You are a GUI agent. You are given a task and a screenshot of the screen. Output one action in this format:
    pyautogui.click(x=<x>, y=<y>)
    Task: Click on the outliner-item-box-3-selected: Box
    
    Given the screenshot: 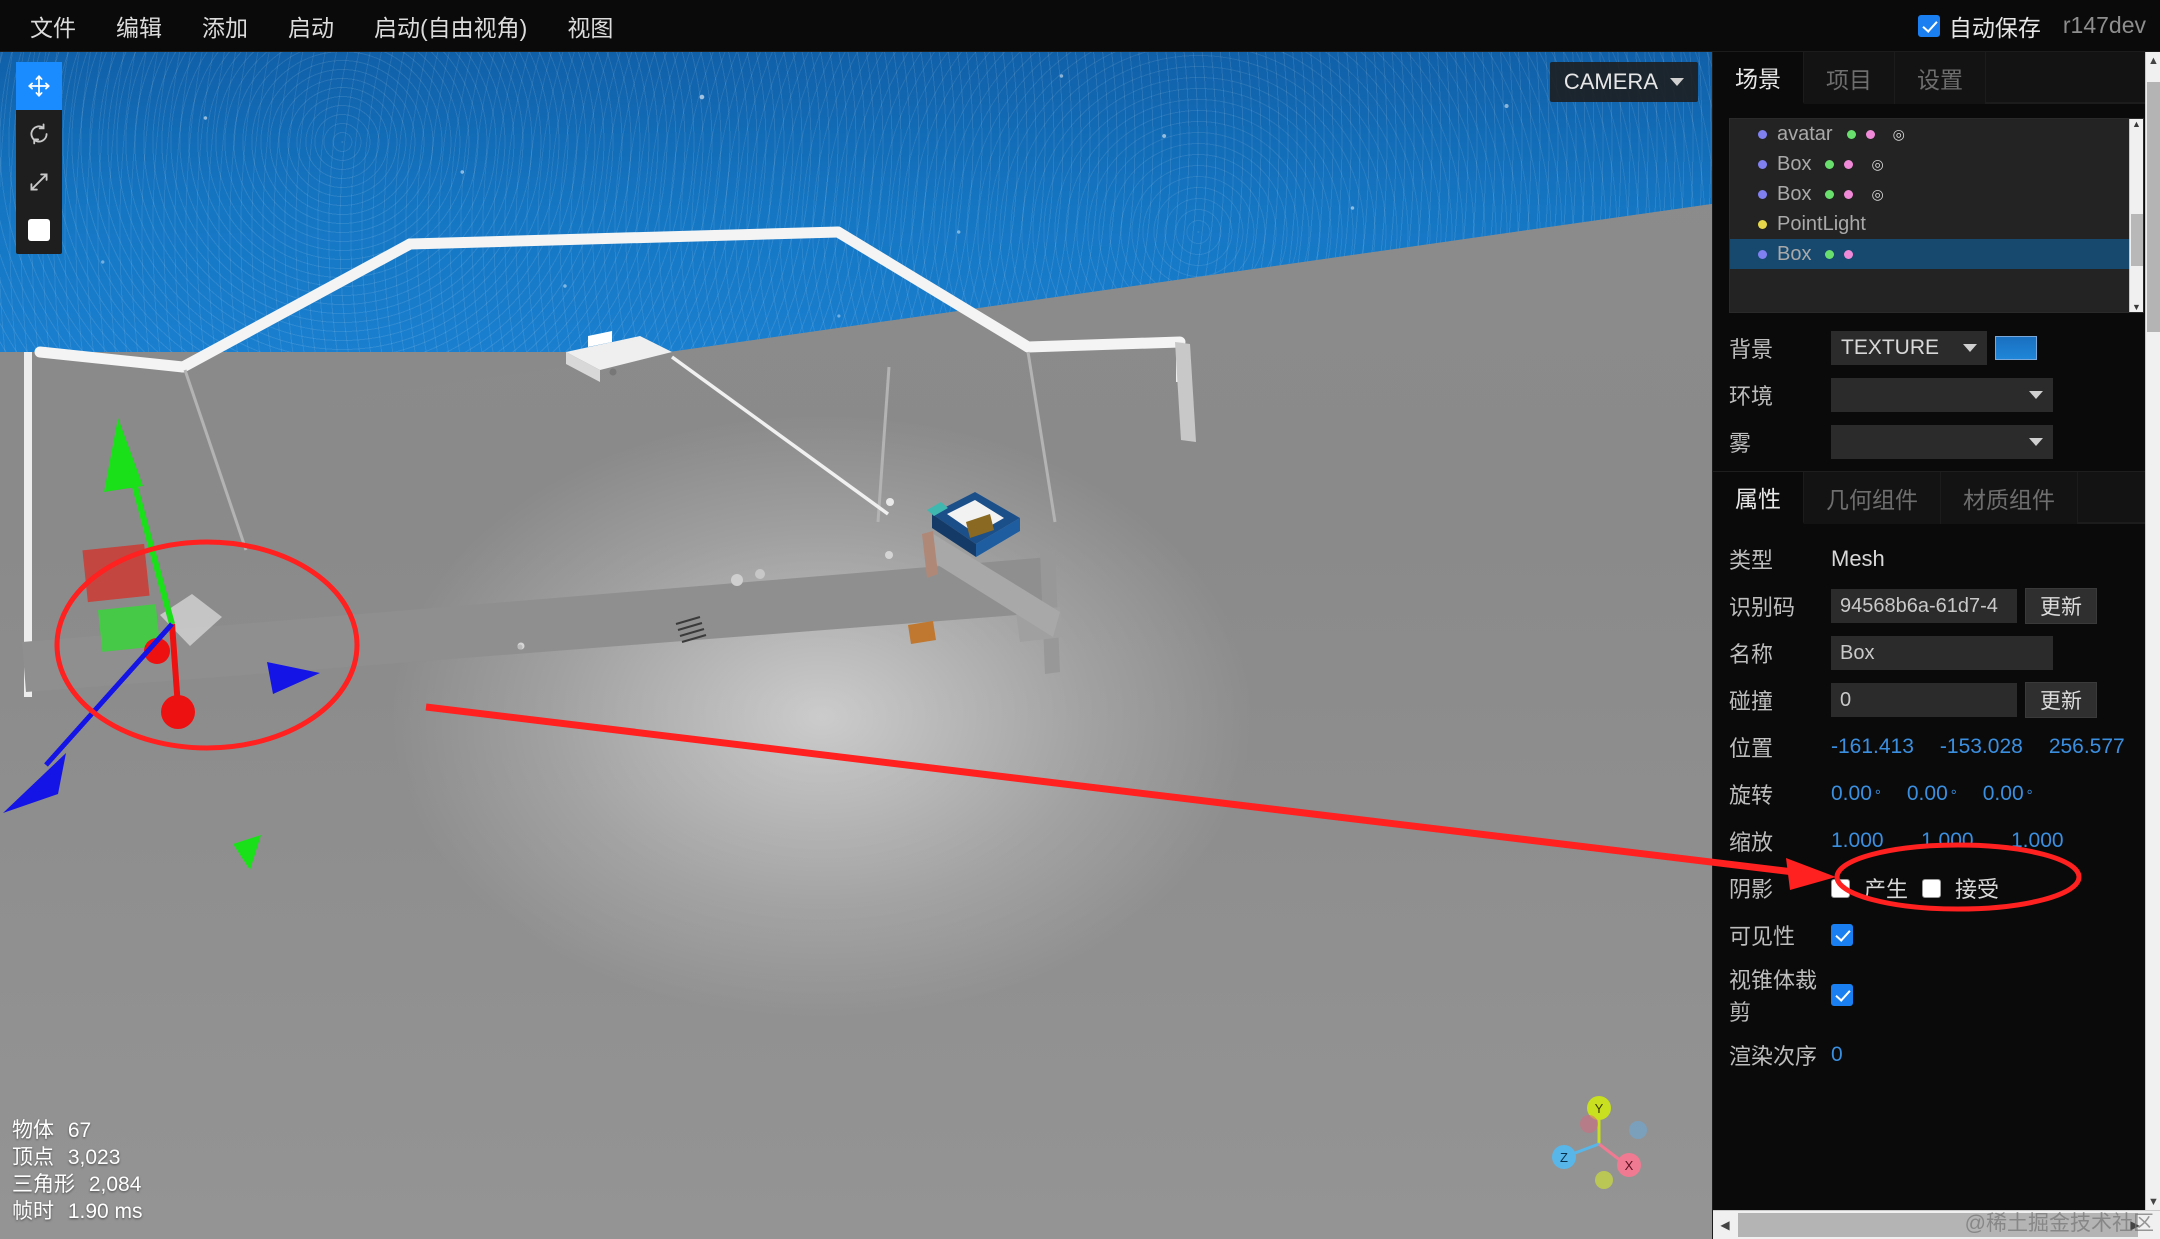 What is the action you would take?
    pyautogui.click(x=1936, y=254)
    